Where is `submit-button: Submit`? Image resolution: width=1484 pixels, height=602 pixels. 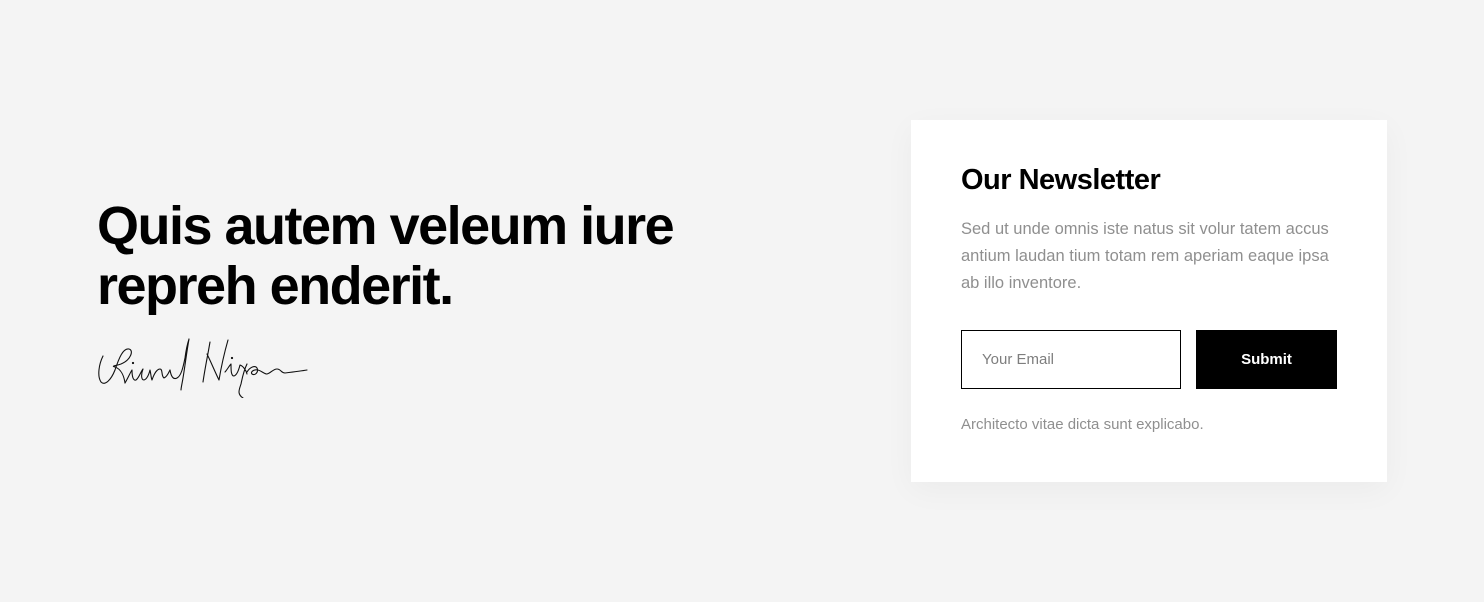 submit-button: Submit is located at coordinates (1266, 359).